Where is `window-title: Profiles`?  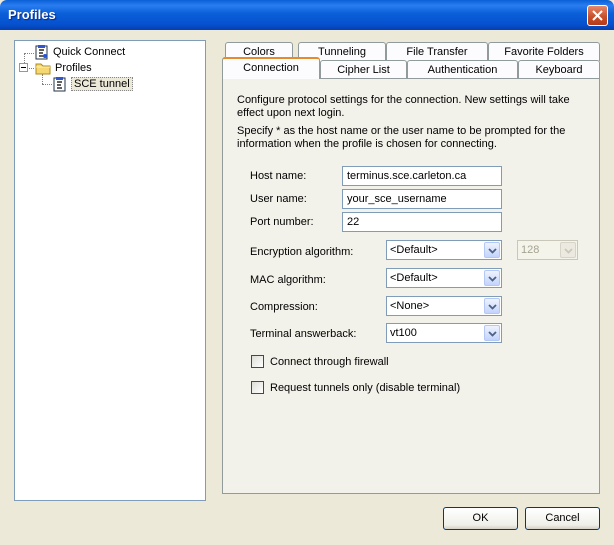 window-title: Profiles is located at coordinates (32, 14).